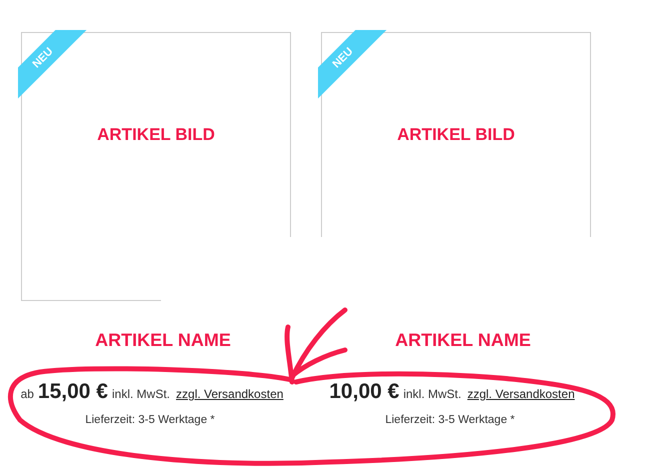 The height and width of the screenshot is (474, 649). Describe the element at coordinates (27, 394) in the screenshot. I see `price-prefix: ab` at that location.